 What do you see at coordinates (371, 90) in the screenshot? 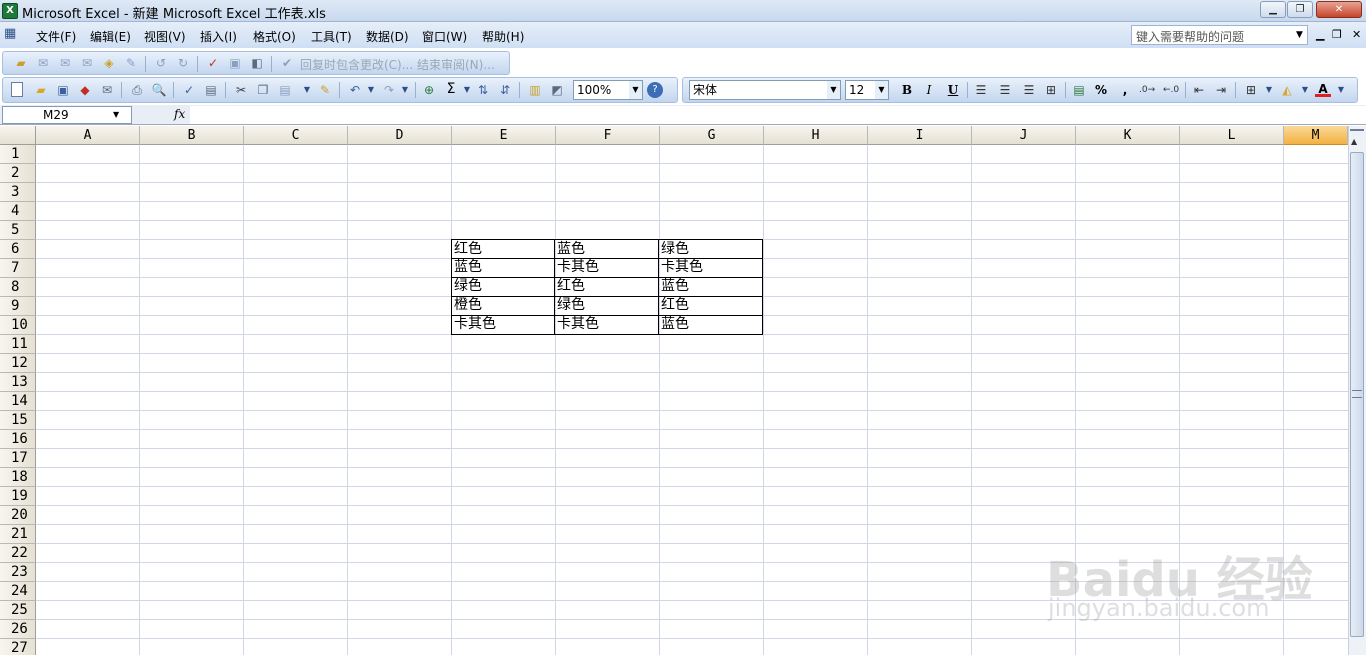
I see `undo-dropdown-icon: ▼` at bounding box center [371, 90].